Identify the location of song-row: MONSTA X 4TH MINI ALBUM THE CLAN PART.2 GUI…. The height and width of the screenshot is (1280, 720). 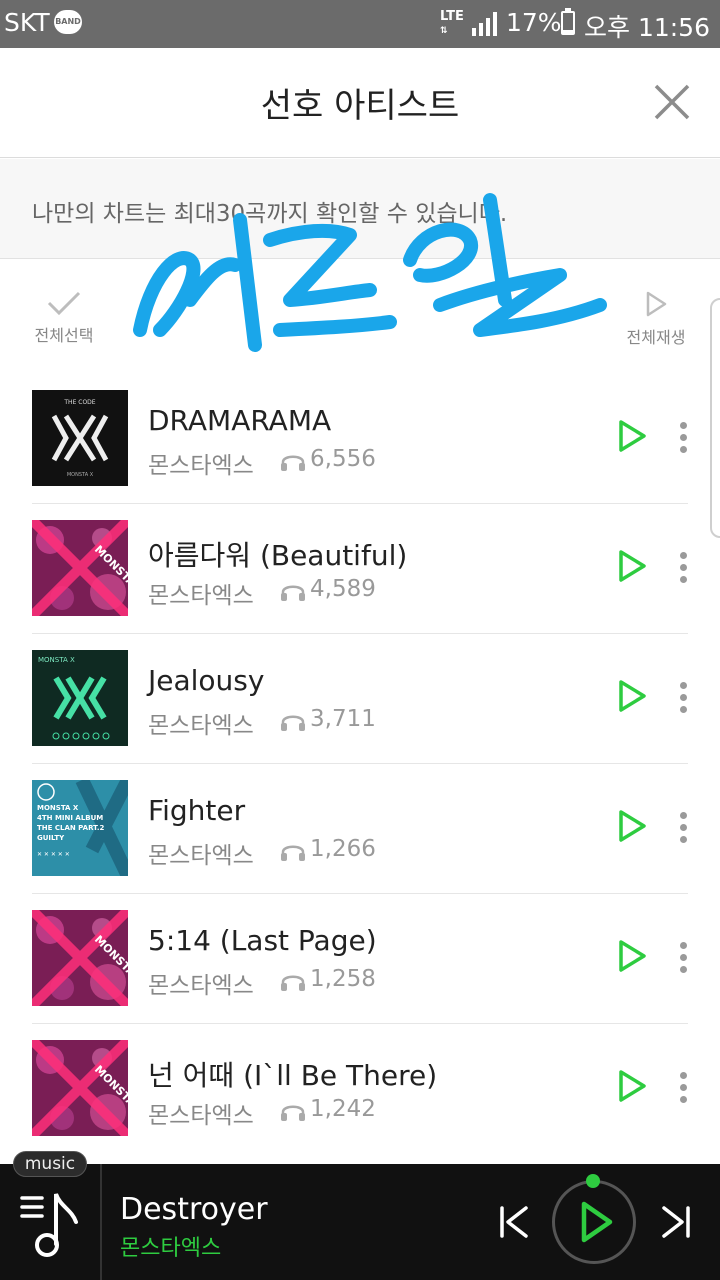
(360, 829).